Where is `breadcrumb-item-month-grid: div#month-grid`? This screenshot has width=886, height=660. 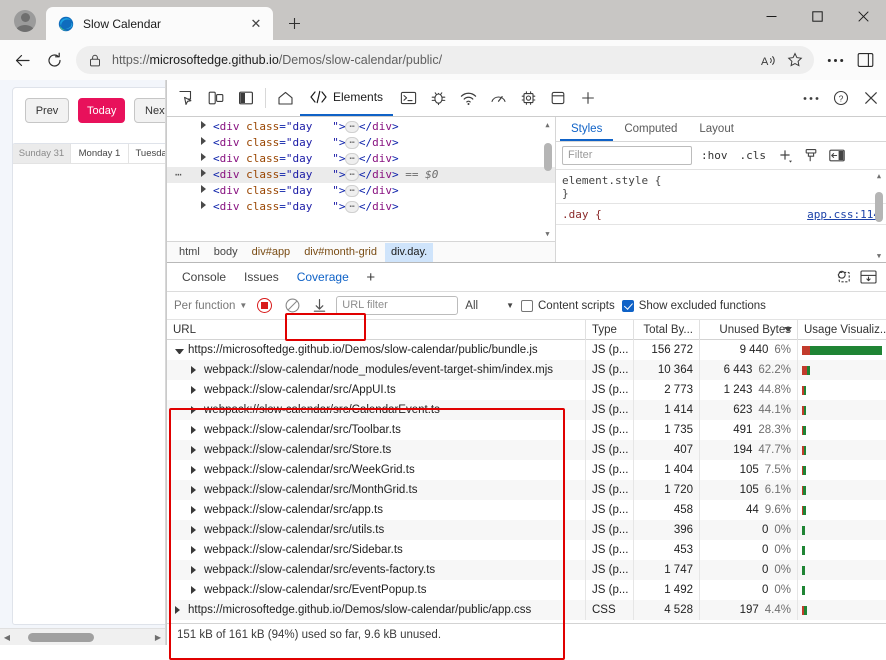 breadcrumb-item-month-grid: div#month-grid is located at coordinates (340, 252).